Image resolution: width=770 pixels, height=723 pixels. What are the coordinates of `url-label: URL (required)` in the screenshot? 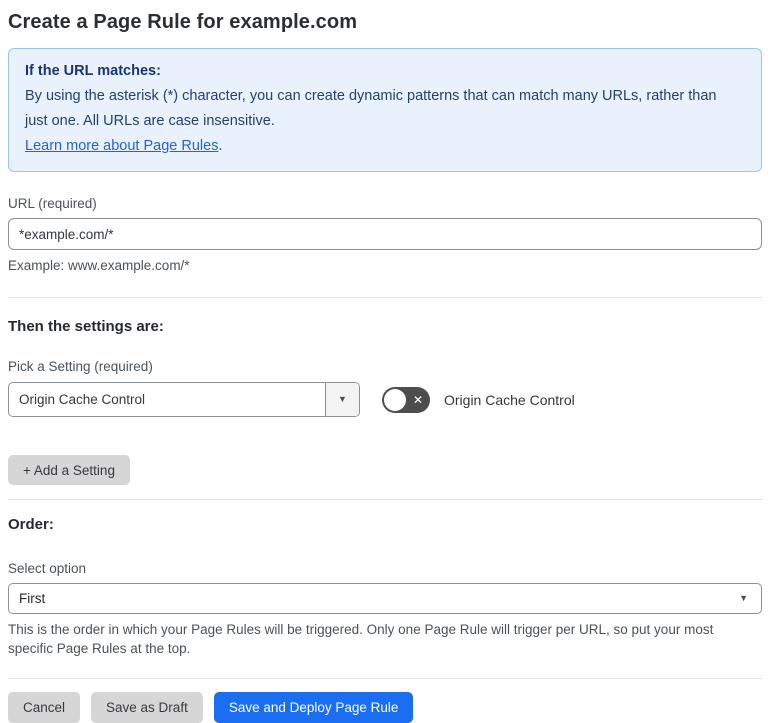 It's located at (52, 203).